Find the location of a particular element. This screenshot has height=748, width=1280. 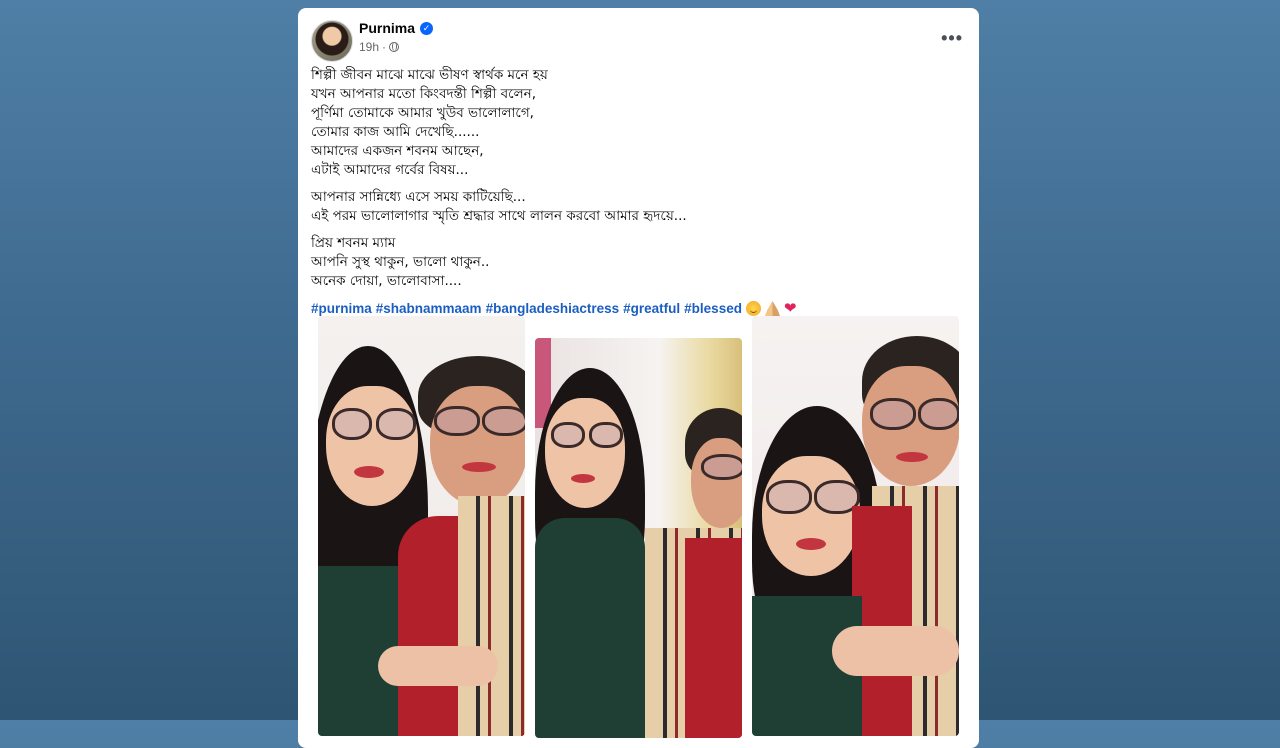

red-heart-icon: ❤ is located at coordinates (790, 308).